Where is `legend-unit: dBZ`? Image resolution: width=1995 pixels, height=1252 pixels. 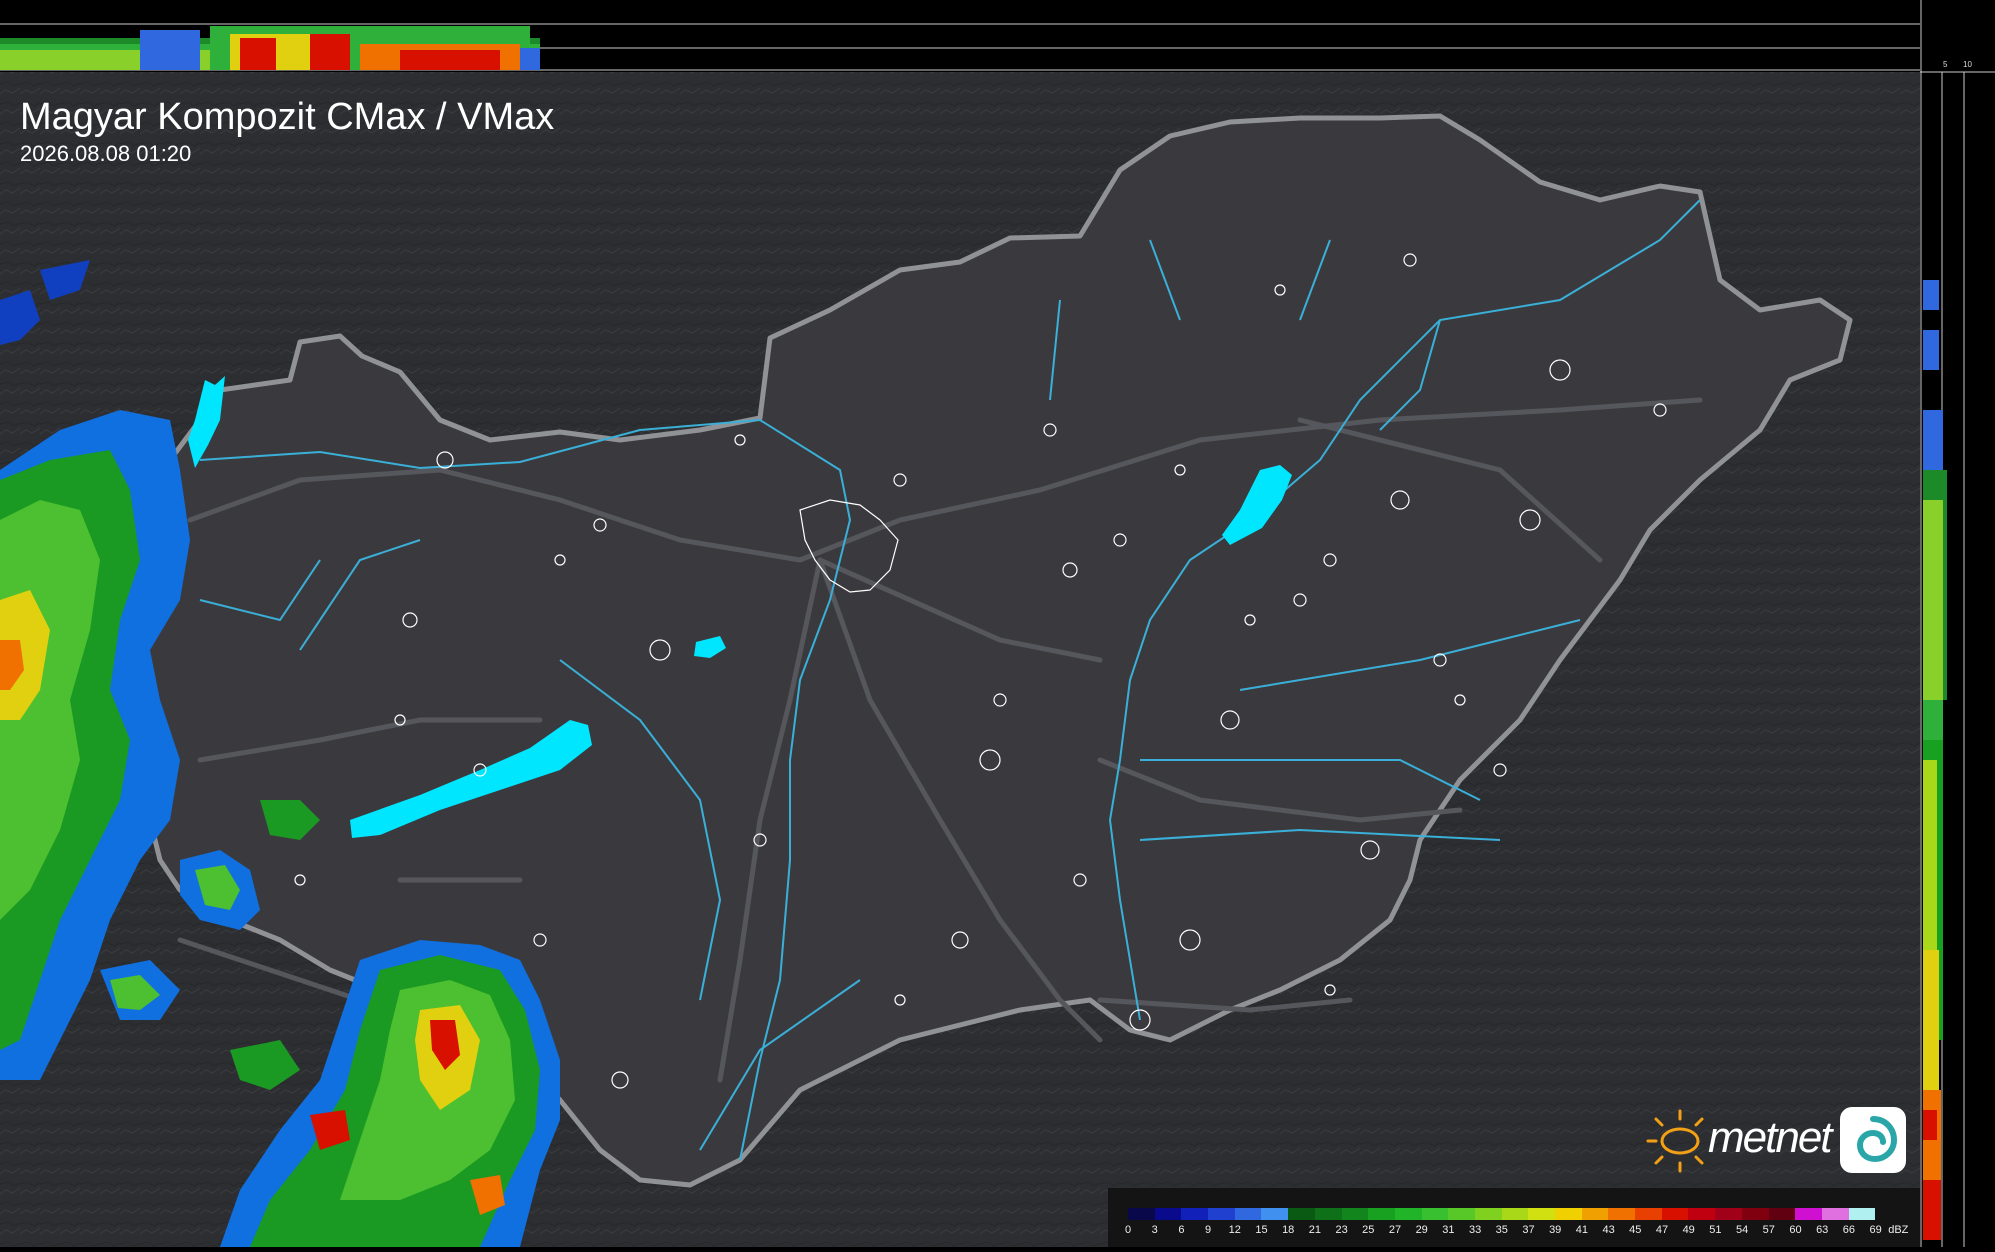 legend-unit: dBZ is located at coordinates (1898, 1230).